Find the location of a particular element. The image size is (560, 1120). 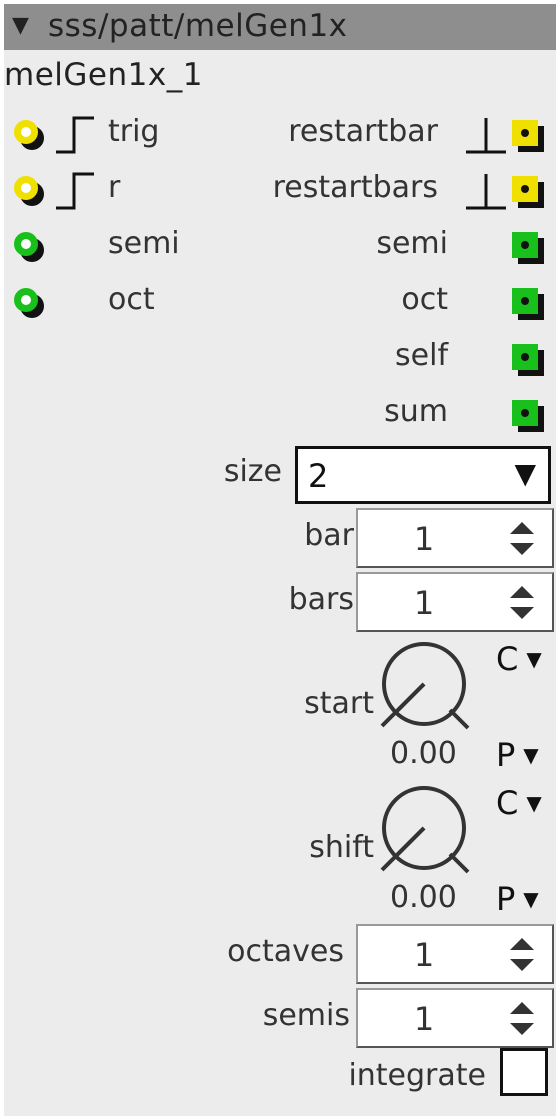

outlet-label-oct: oct is located at coordinates (424, 299).